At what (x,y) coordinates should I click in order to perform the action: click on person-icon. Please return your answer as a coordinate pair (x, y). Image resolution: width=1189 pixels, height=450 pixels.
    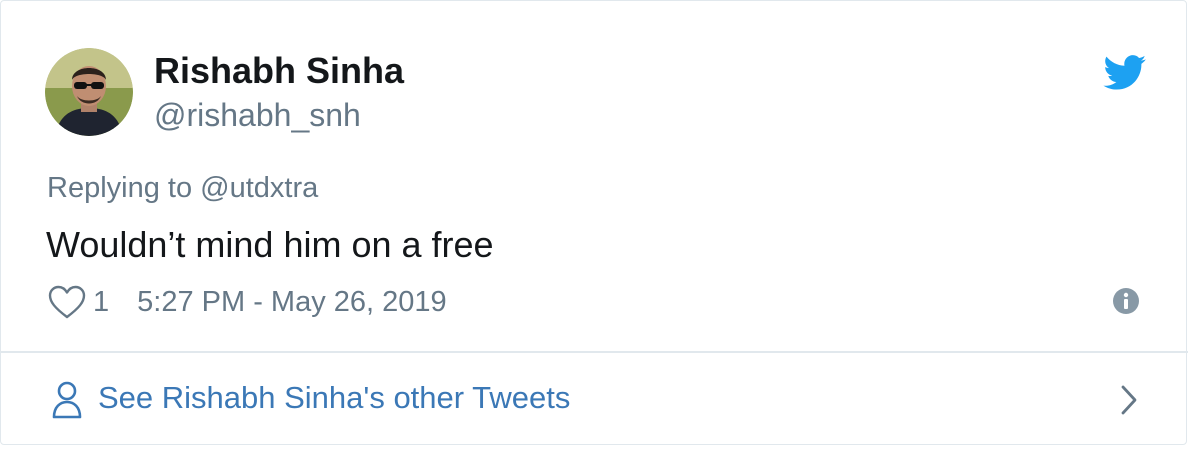
    Looking at the image, I should click on (67, 400).